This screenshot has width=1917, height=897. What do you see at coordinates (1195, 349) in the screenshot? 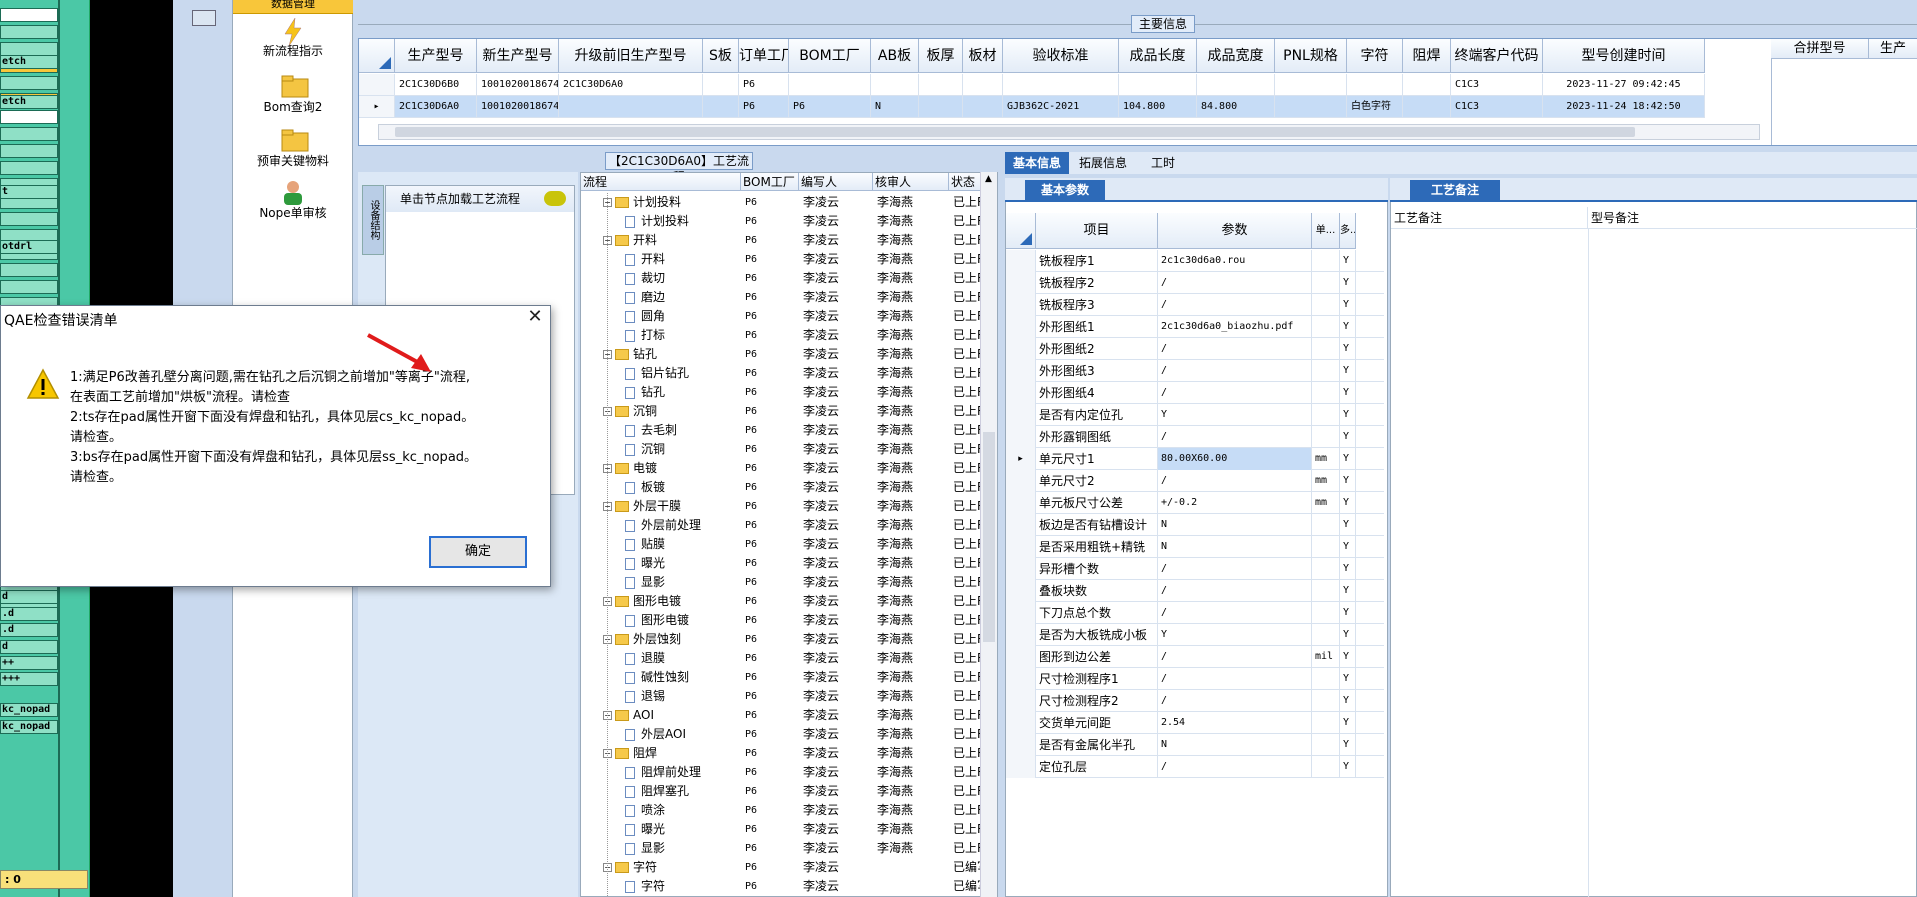
I see `params-row: 外形图纸2/ Y` at bounding box center [1195, 349].